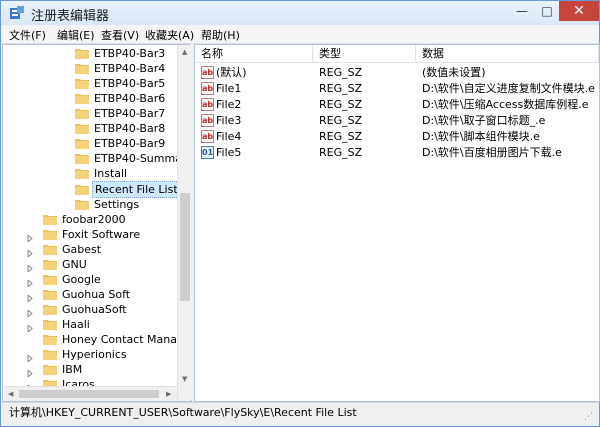  What do you see at coordinates (81, 279) in the screenshot?
I see `tree-node-label: Google` at bounding box center [81, 279].